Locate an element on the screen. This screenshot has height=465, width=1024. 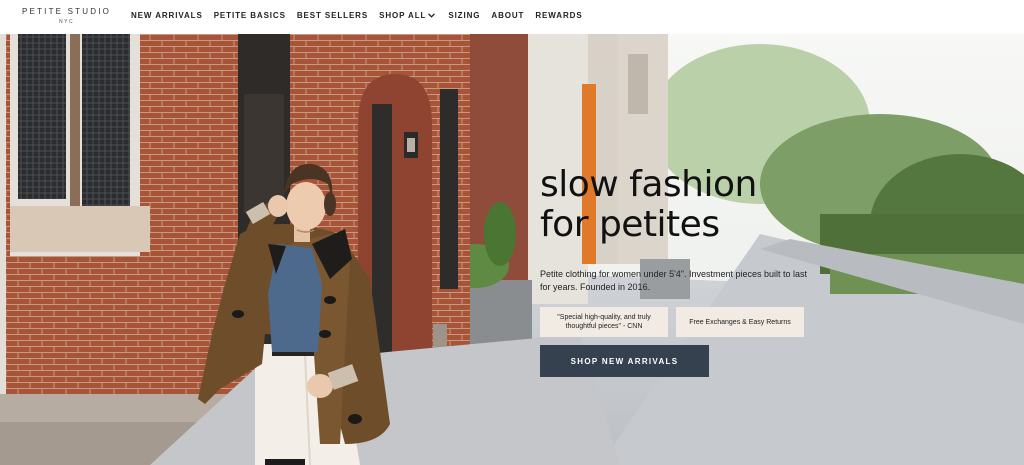
nav-item-shop-all: SHOP ALL is located at coordinates (407, 15).